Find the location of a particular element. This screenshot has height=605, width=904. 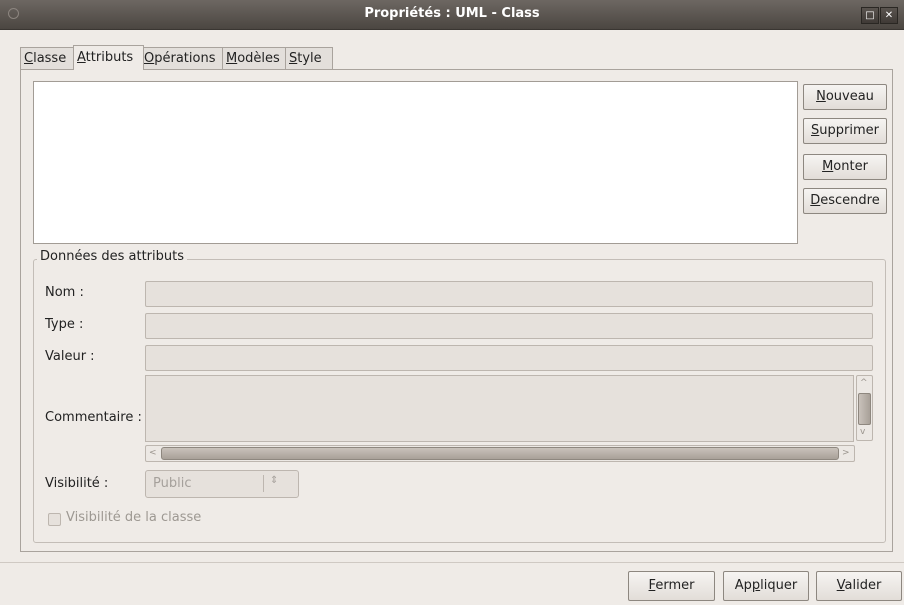

scroll-right-icon: > is located at coordinates (846, 453).